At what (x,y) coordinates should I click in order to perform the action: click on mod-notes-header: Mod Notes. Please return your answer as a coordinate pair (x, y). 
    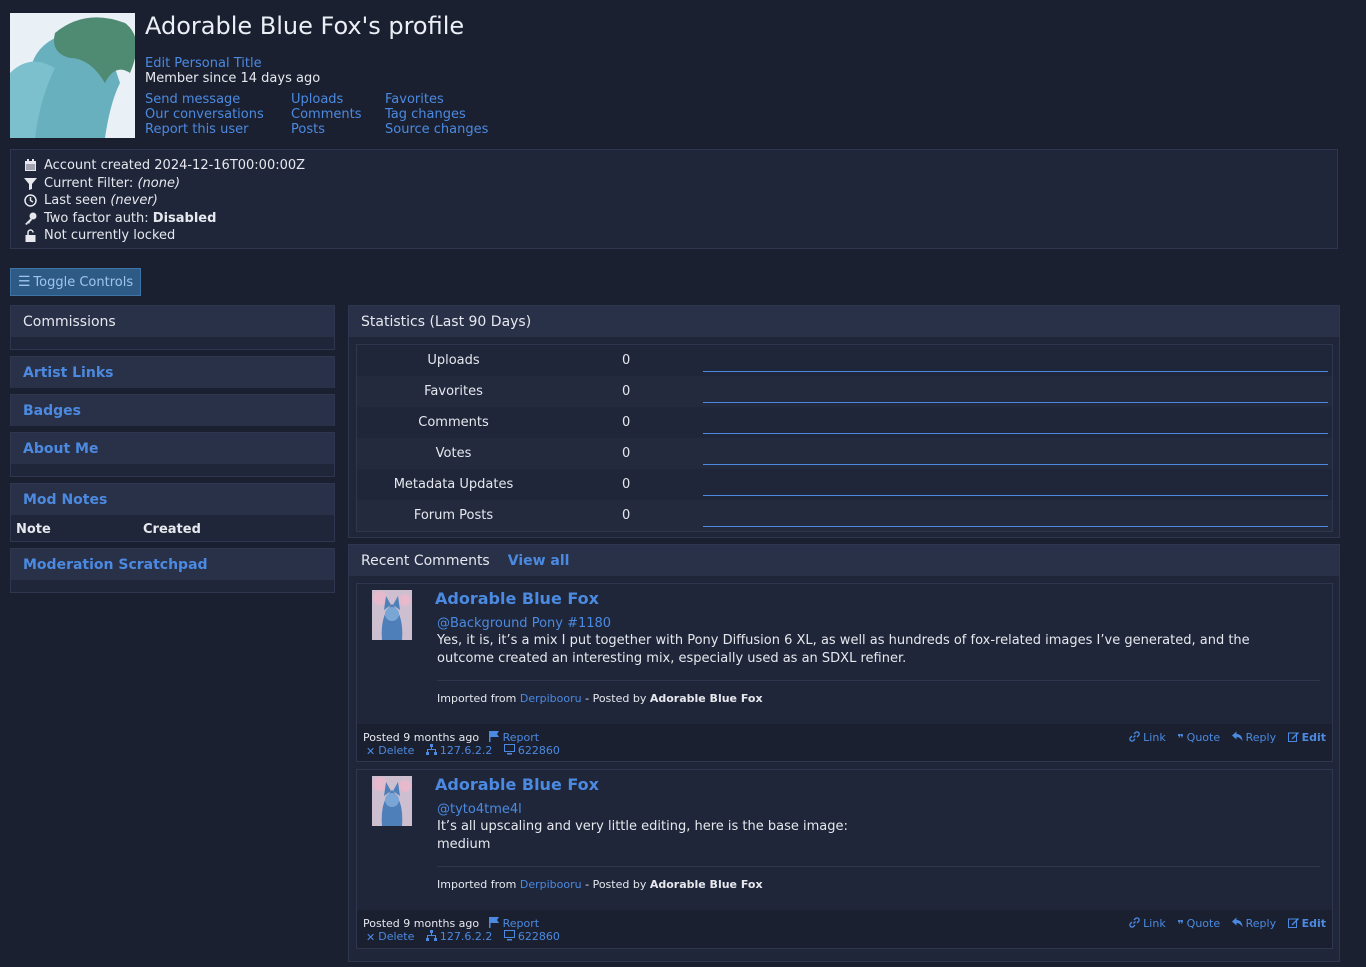
    Looking at the image, I should click on (172, 499).